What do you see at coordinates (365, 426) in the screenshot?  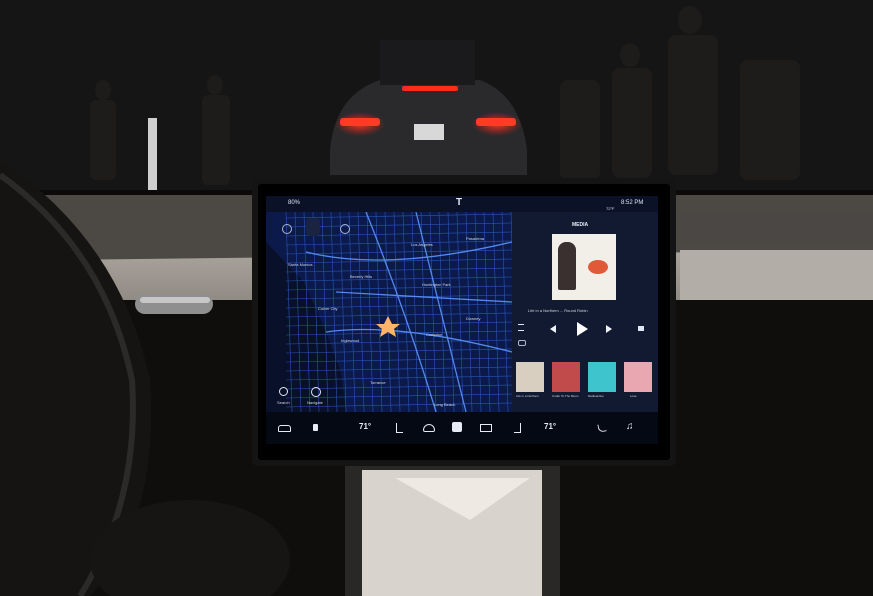 I see `driver-temperature: 71°` at bounding box center [365, 426].